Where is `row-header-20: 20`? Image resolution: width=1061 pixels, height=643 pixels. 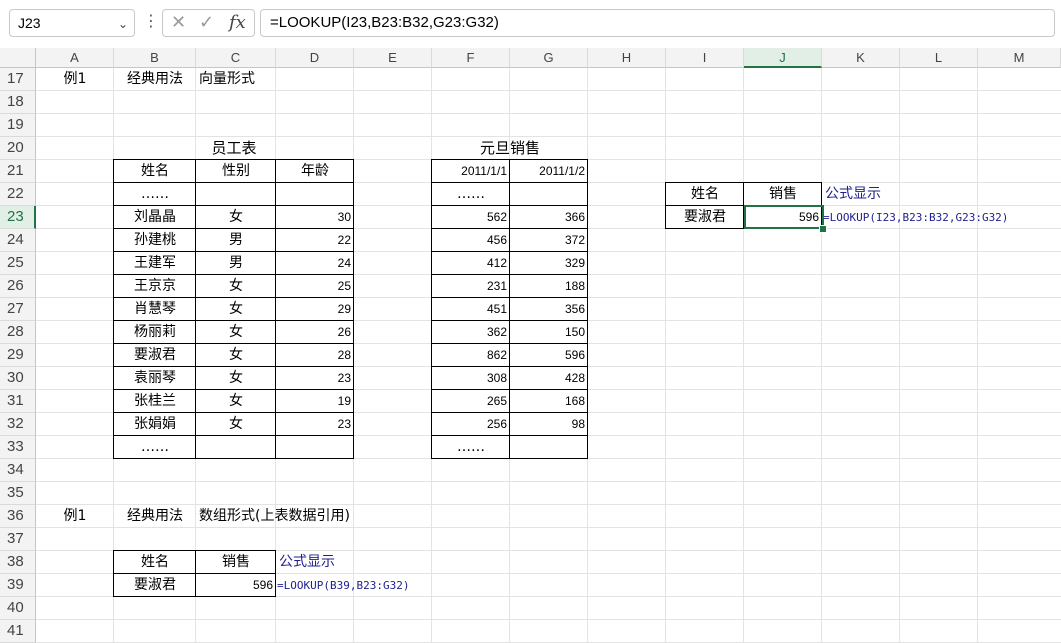 row-header-20: 20 is located at coordinates (18, 148).